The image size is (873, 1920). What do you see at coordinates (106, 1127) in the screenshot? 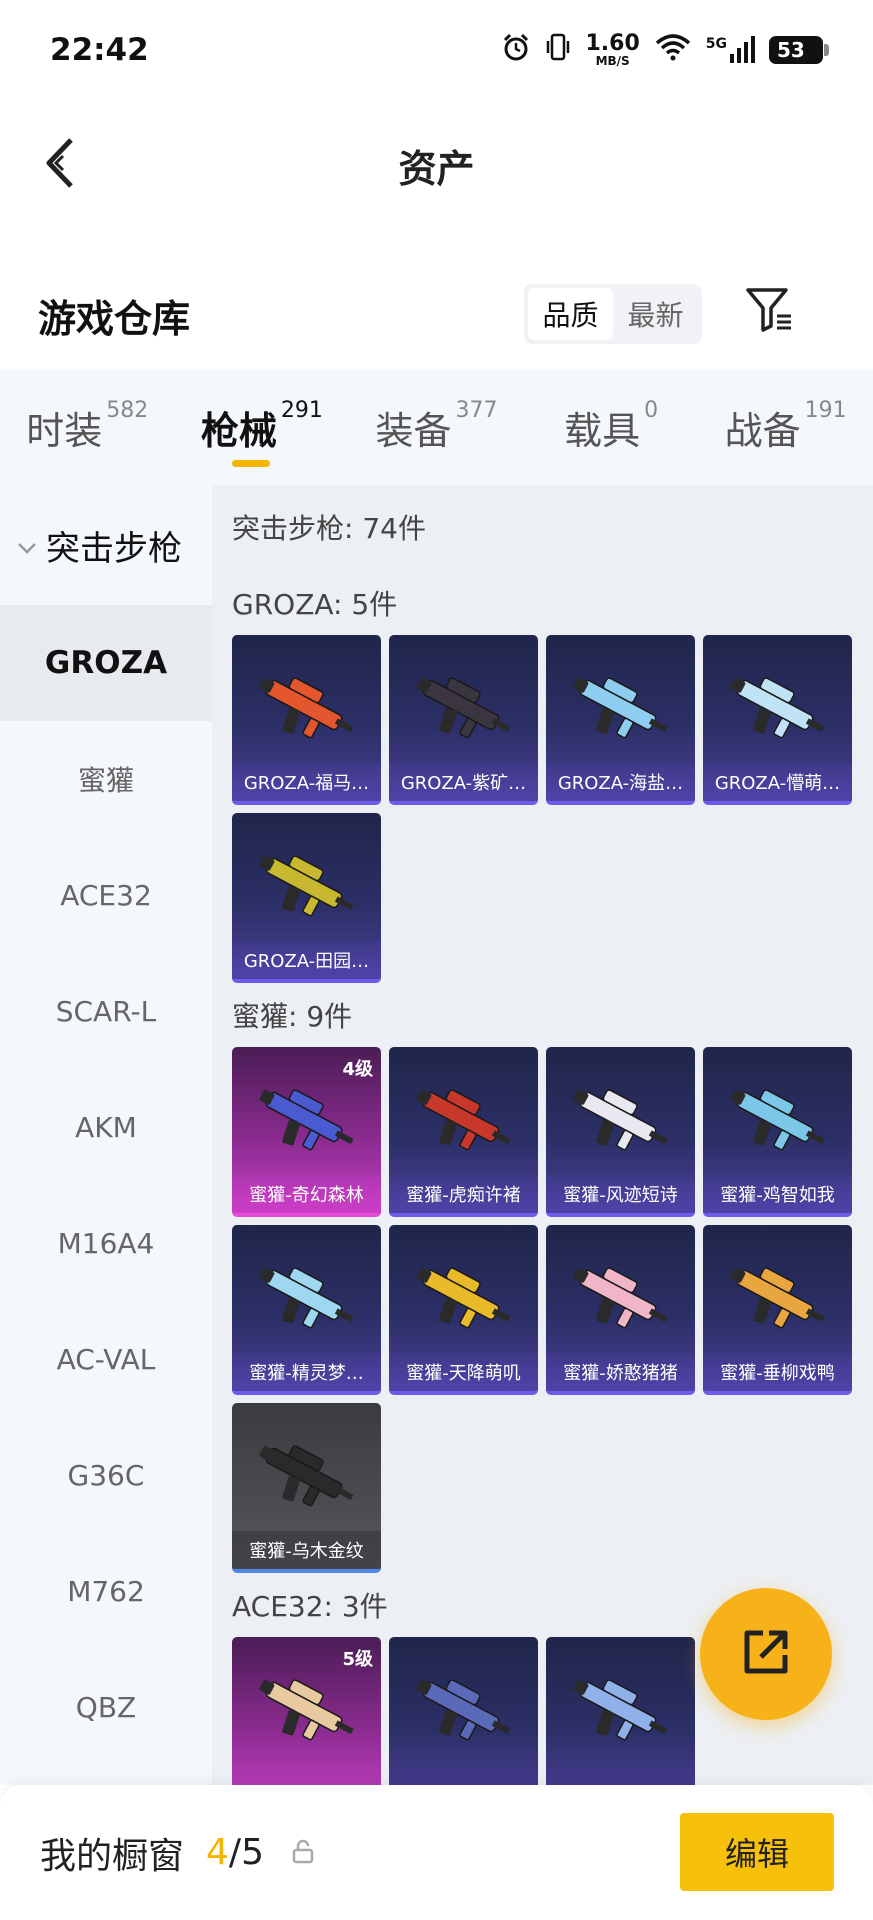
I see `sidebar-item-akm: AKM` at bounding box center [106, 1127].